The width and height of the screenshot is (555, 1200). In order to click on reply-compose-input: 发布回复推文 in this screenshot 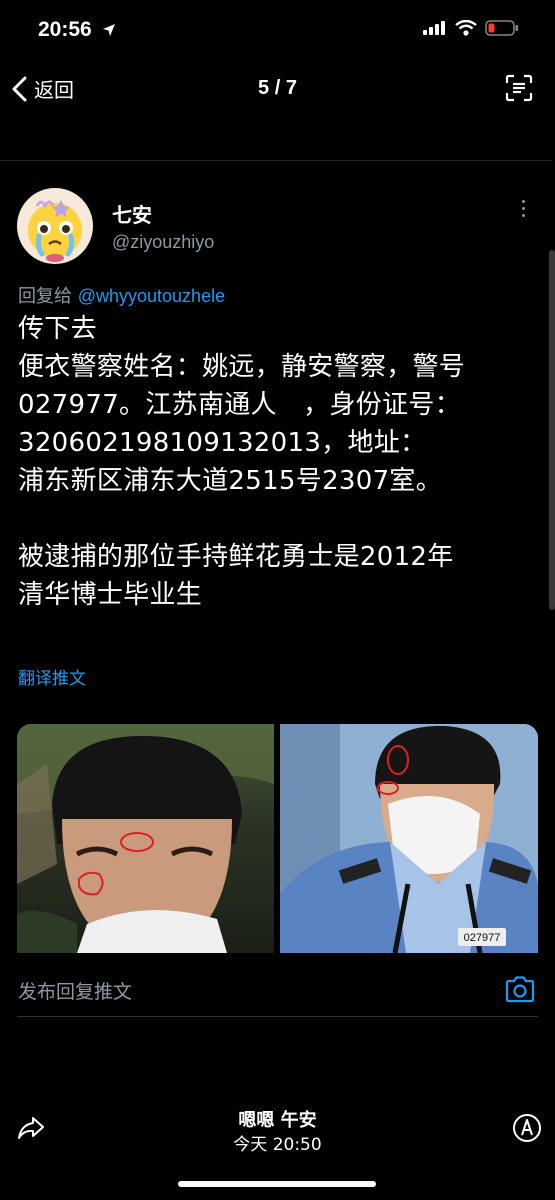, I will do `click(75, 990)`.